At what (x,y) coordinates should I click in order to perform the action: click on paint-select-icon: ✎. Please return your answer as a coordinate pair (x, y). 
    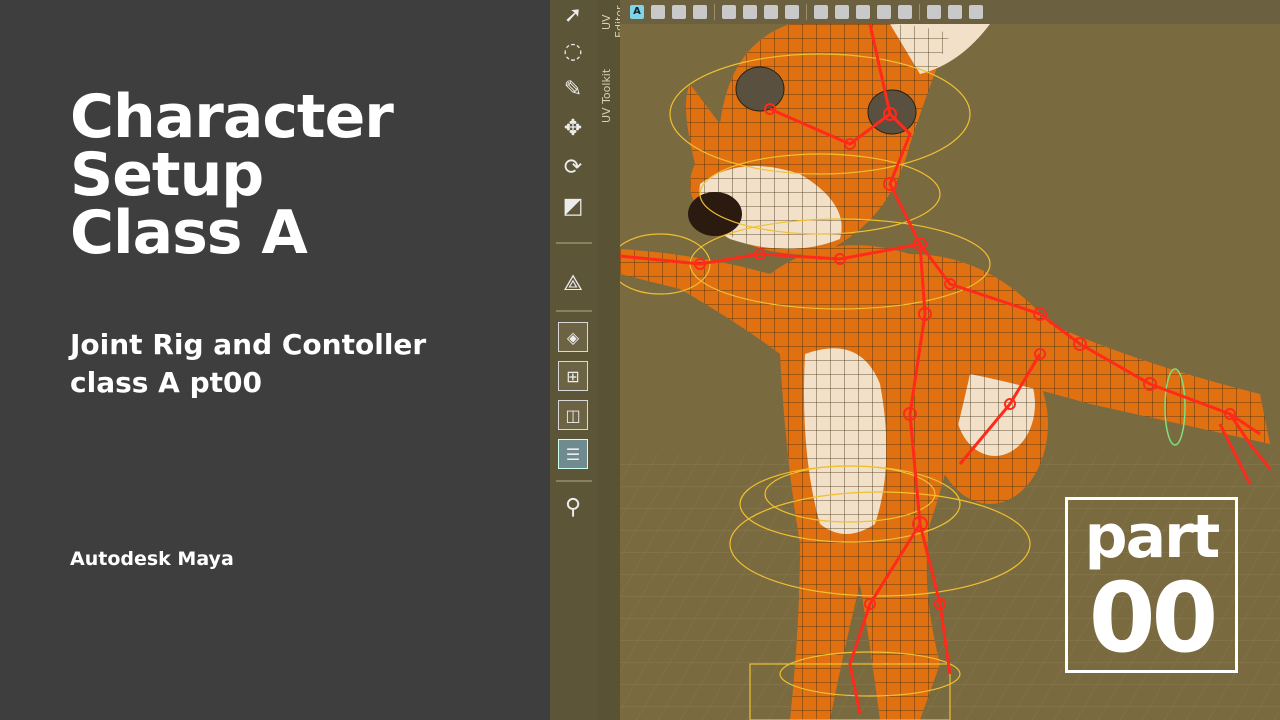
    Looking at the image, I should click on (573, 89).